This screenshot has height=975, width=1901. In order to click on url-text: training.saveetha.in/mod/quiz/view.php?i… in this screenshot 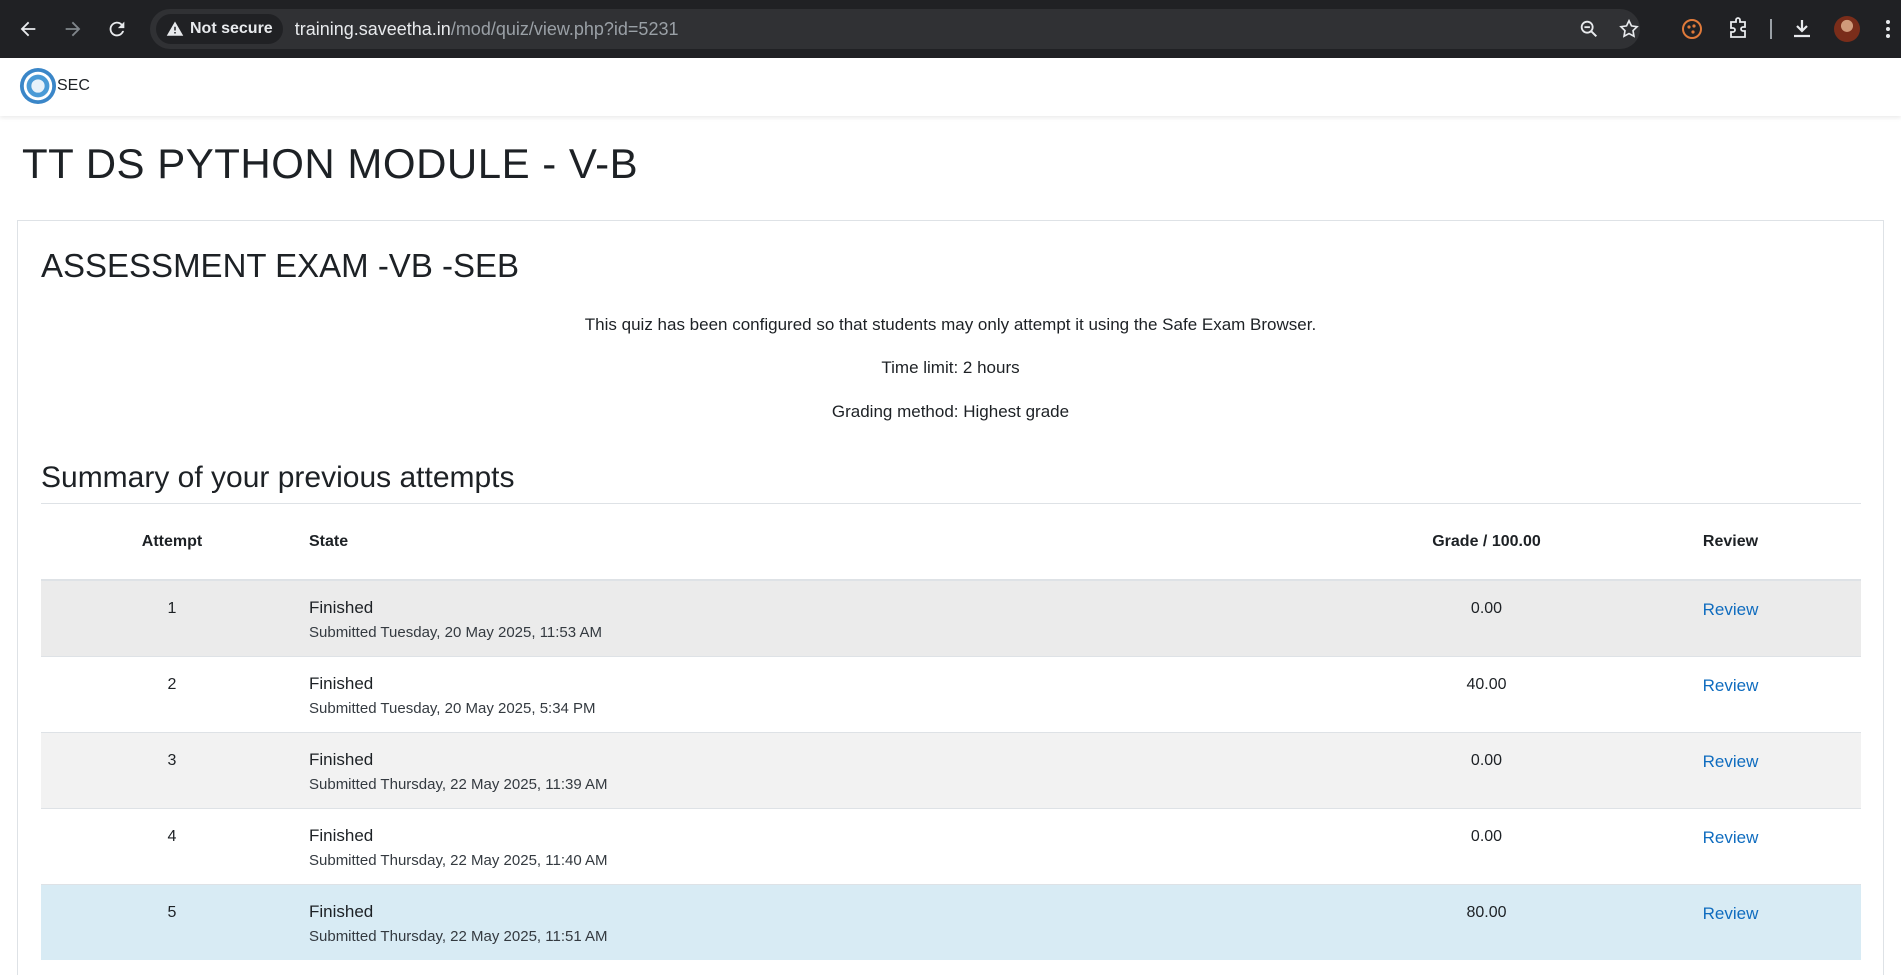, I will do `click(487, 29)`.